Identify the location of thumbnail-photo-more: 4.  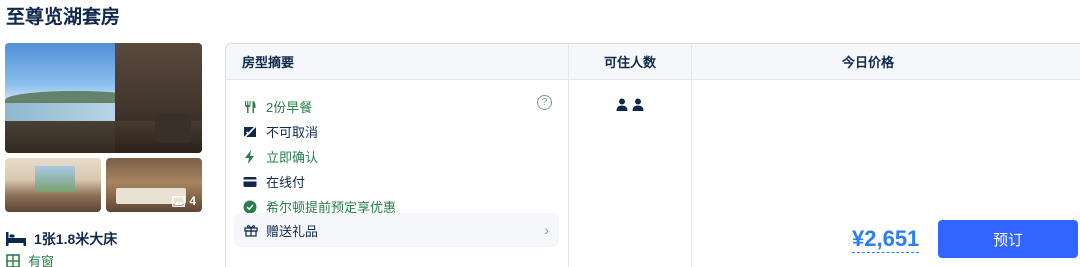
(154, 185).